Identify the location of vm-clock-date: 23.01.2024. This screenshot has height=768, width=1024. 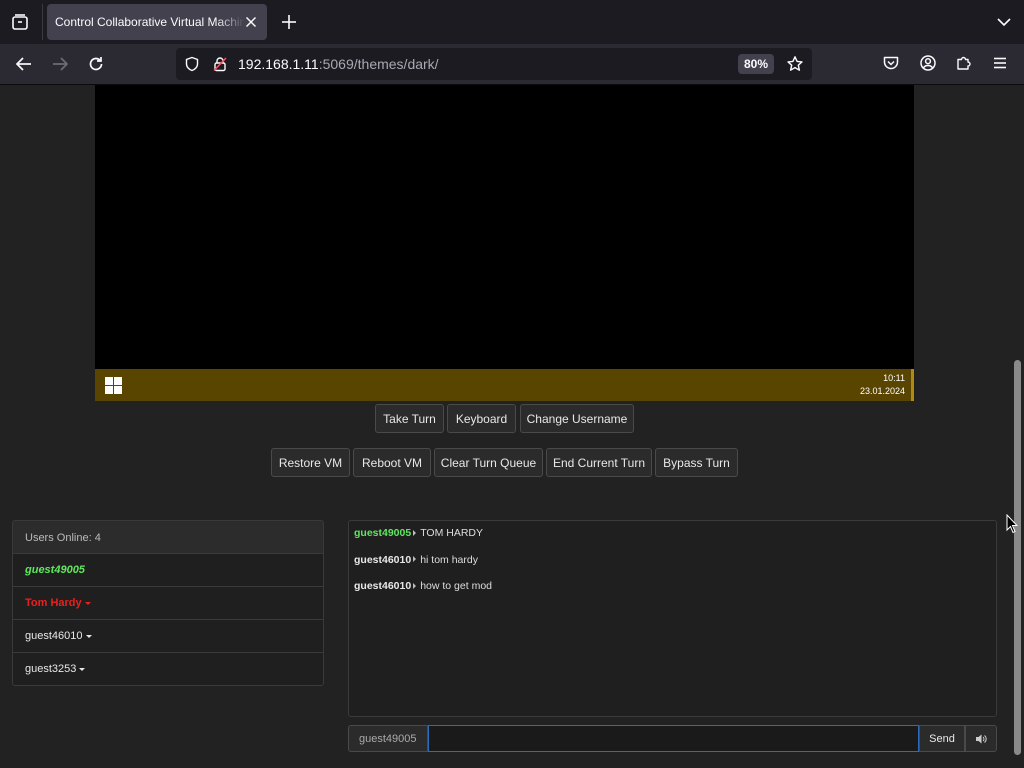
(882, 391).